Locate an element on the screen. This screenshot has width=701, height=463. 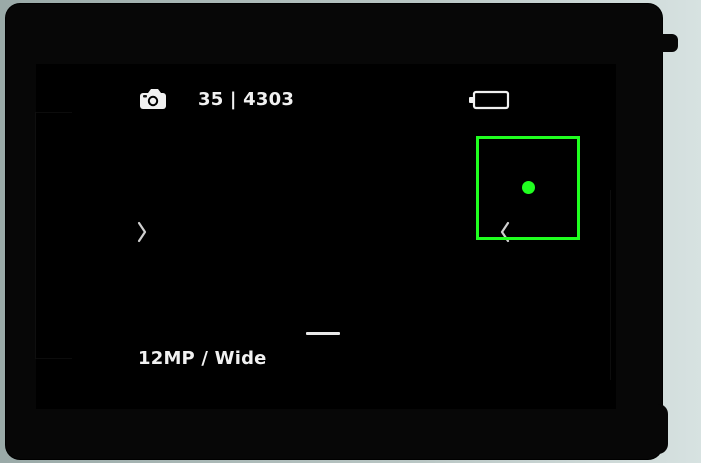
camera-icon is located at coordinates (153, 99).